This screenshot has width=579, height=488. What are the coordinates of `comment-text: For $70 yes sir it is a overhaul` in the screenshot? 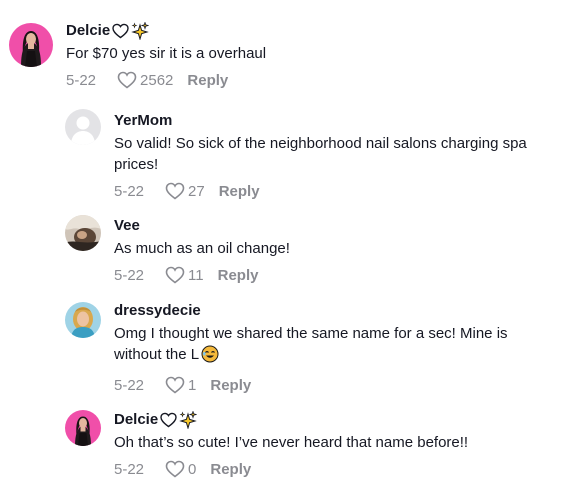 It's located at (166, 53).